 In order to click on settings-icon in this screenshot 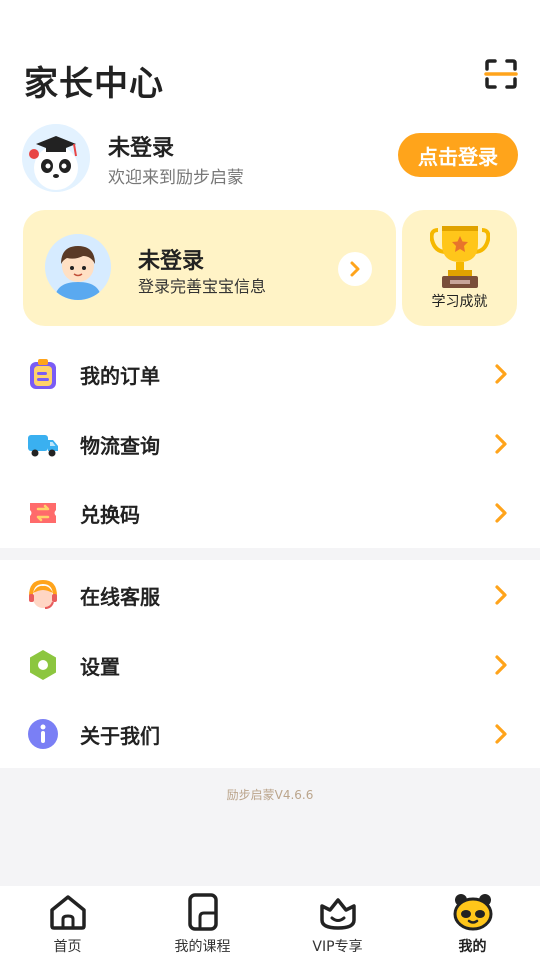, I will do `click(43, 665)`.